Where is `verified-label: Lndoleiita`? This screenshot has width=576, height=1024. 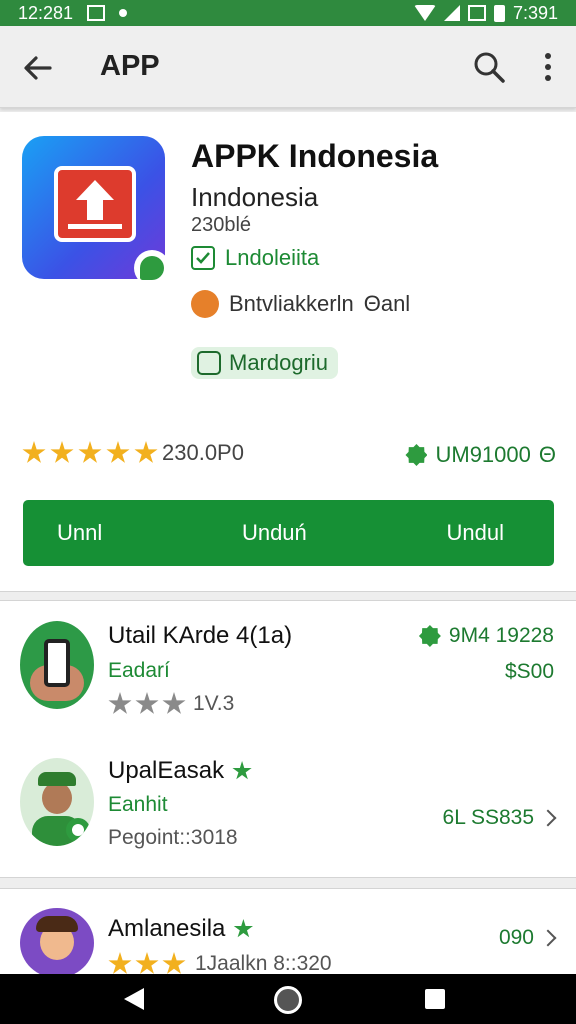
verified-label: Lndoleiita is located at coordinates (272, 257).